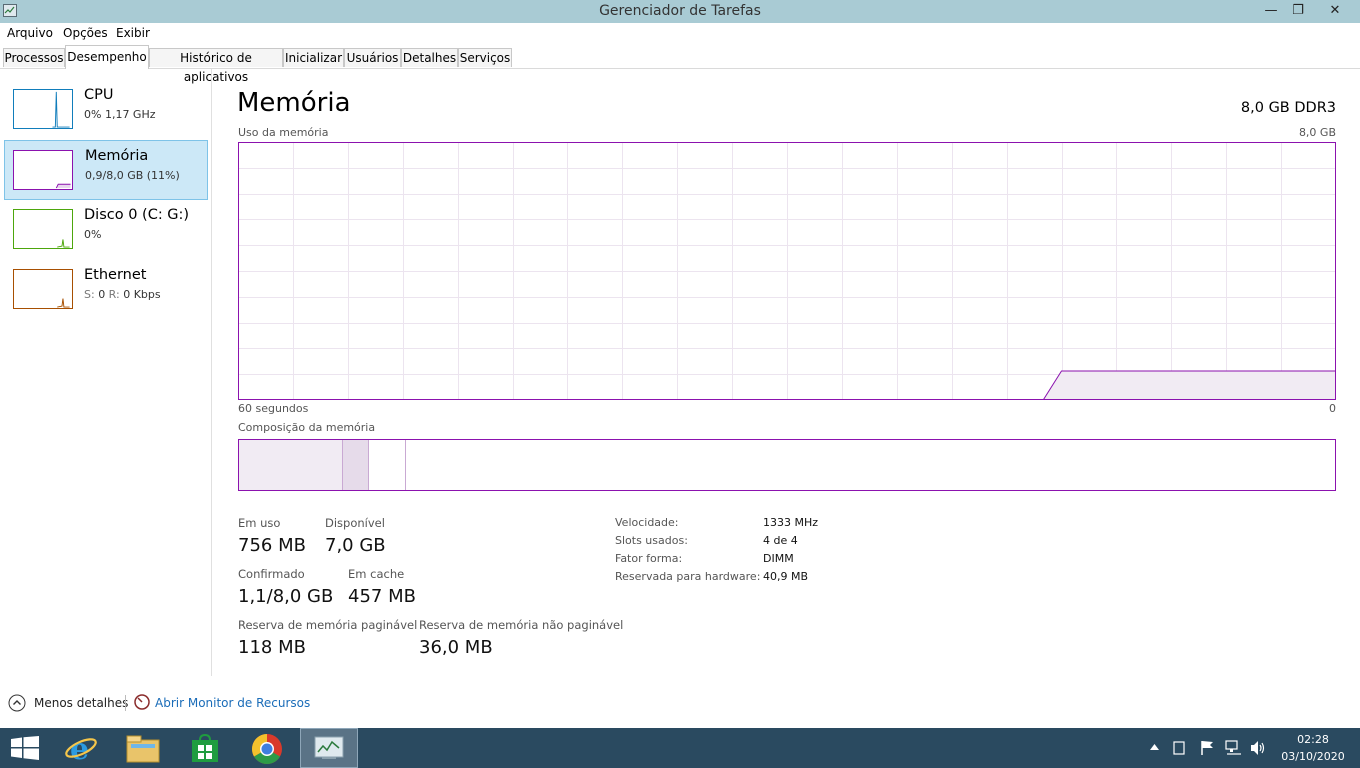 The image size is (1360, 768). Describe the element at coordinates (649, 558) in the screenshot. I see `form-factor-label: Fator forma:` at that location.